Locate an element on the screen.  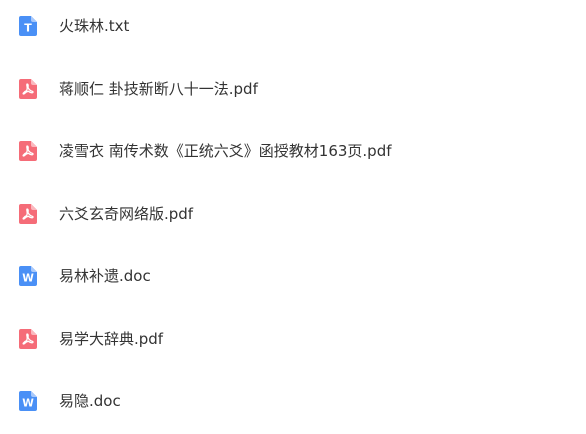
file-row-doc: W 易隐.doc is located at coordinates (293, 401).